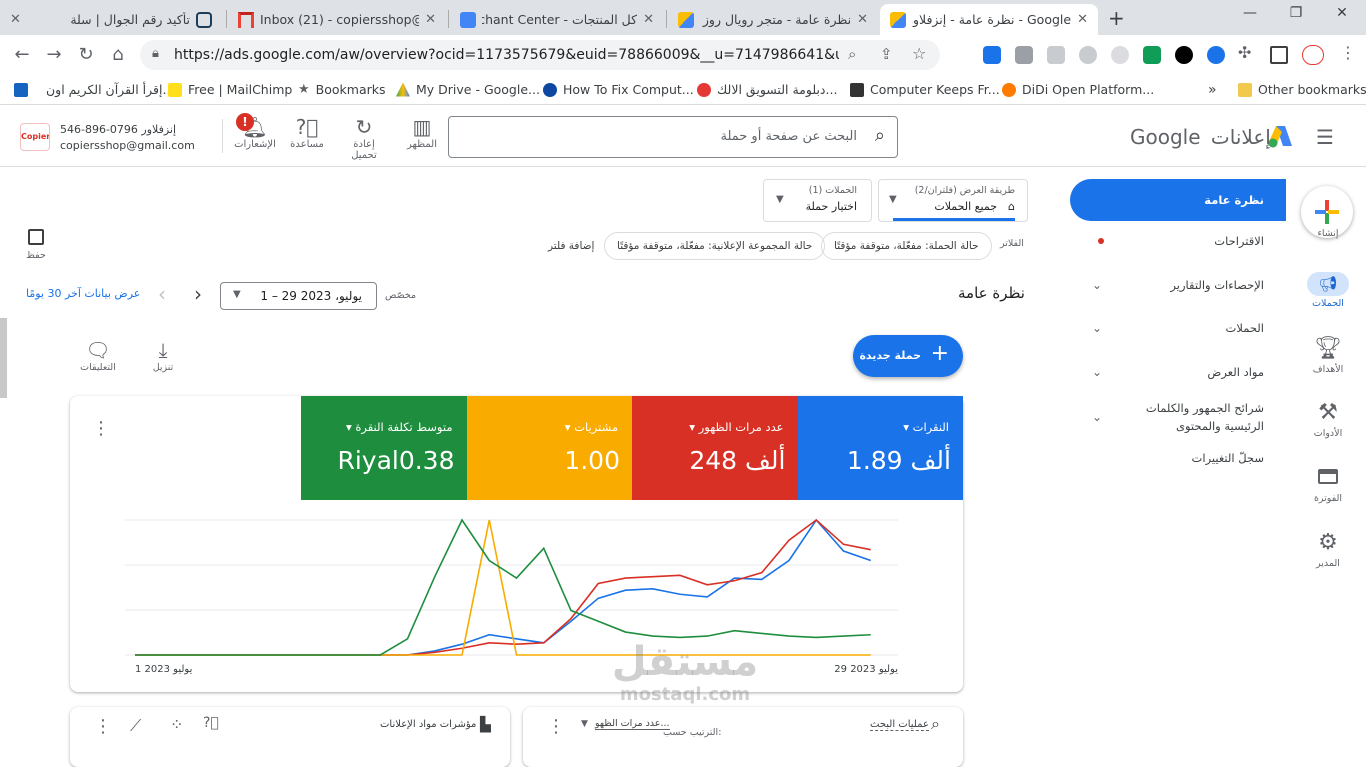  What do you see at coordinates (557, 19) in the screenshot?
I see `browser-tab: كل المنتجات - Merchant Center ✕` at bounding box center [557, 19].